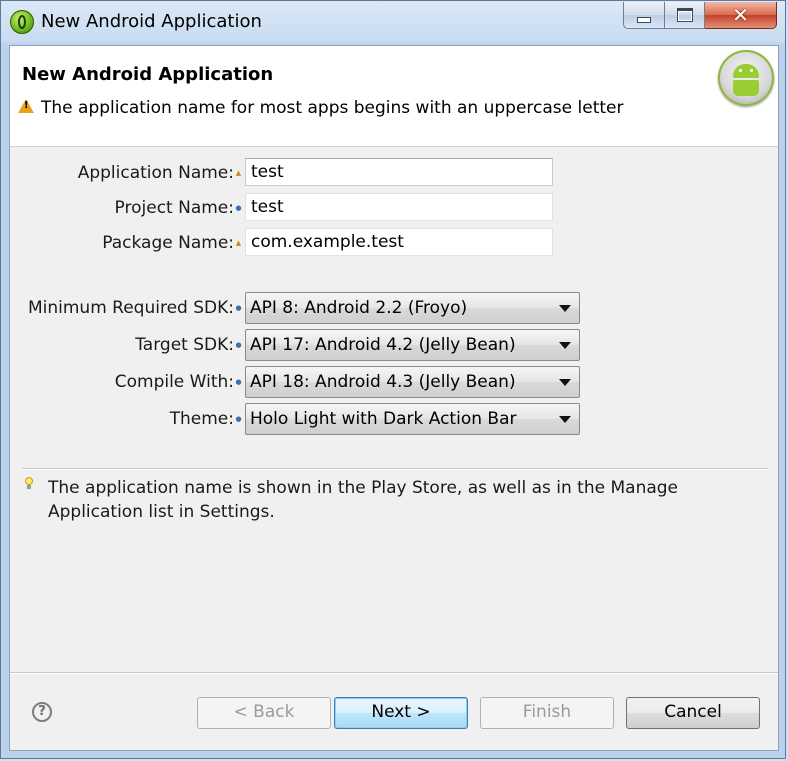 This screenshot has height=761, width=788. I want to click on help-icon: ?, so click(42, 712).